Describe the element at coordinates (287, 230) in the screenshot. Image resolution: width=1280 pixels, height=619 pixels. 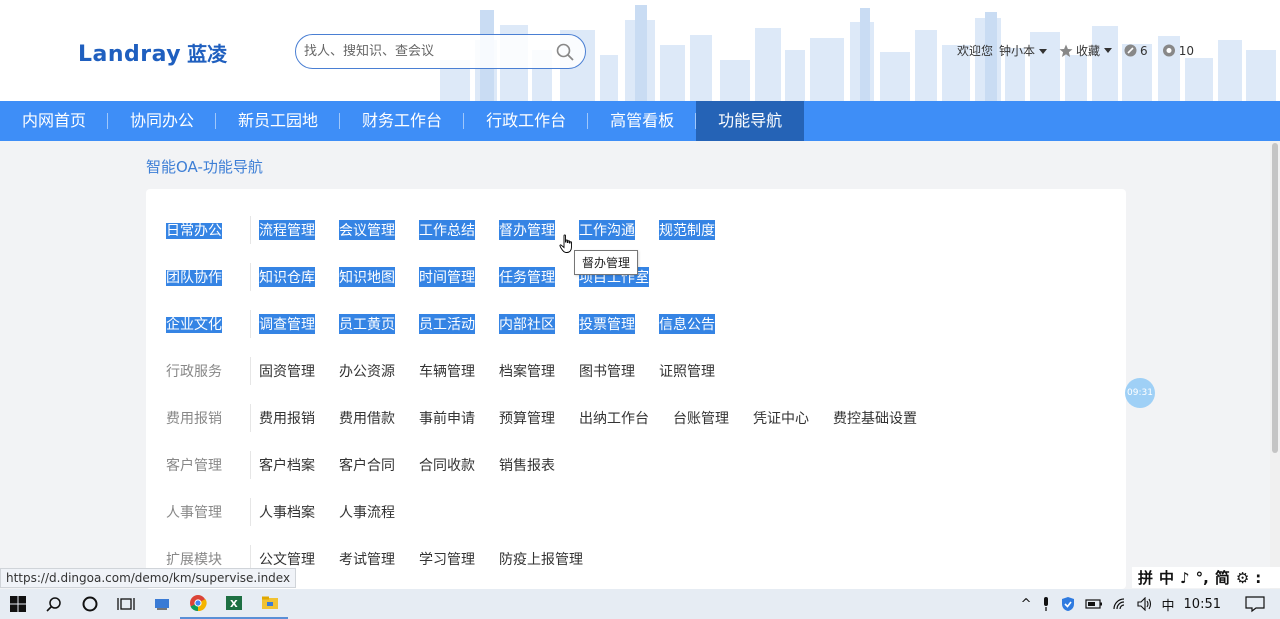
I see `function-link: 流程管理` at that location.